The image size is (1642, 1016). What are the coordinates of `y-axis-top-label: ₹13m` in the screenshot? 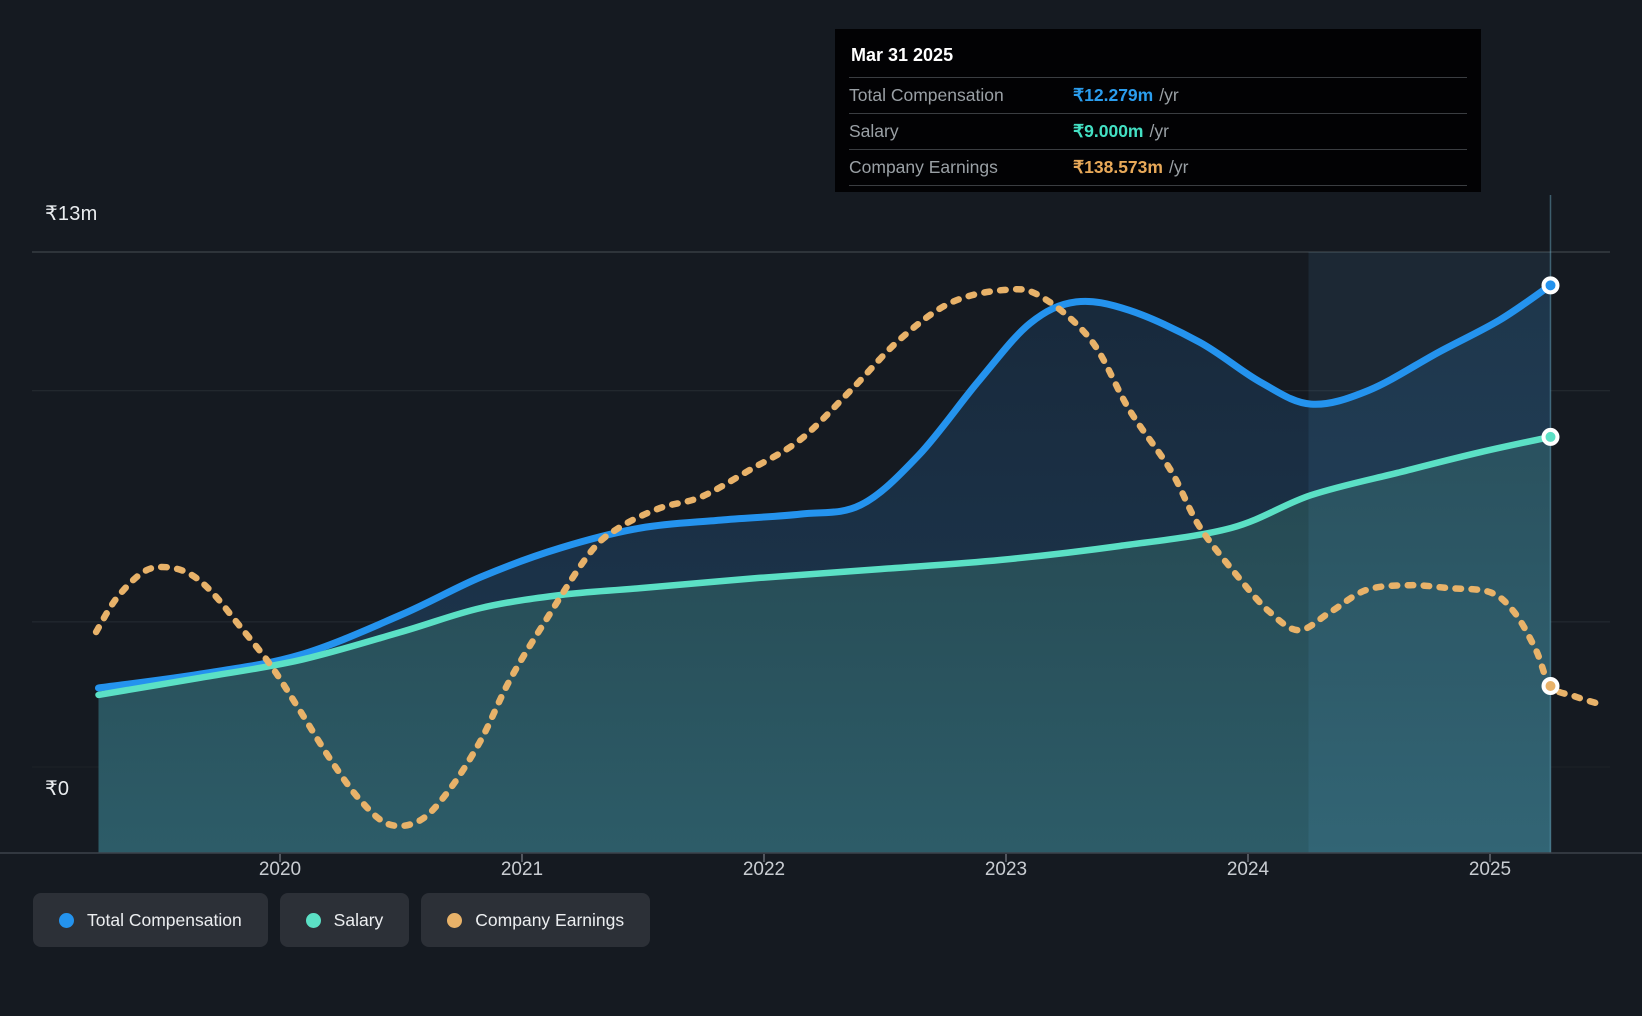 It's located at (71, 214).